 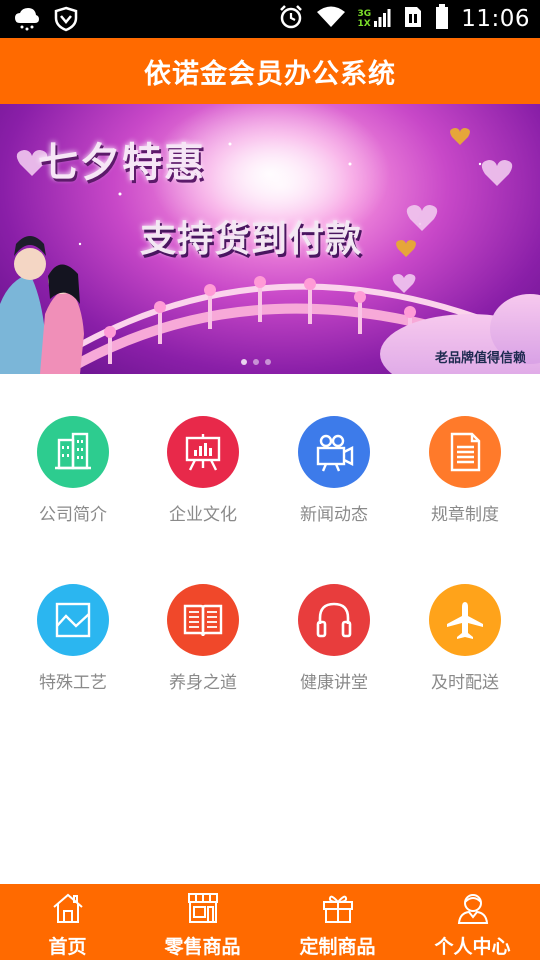 I want to click on network-1x-label: 1X, so click(x=364, y=24).